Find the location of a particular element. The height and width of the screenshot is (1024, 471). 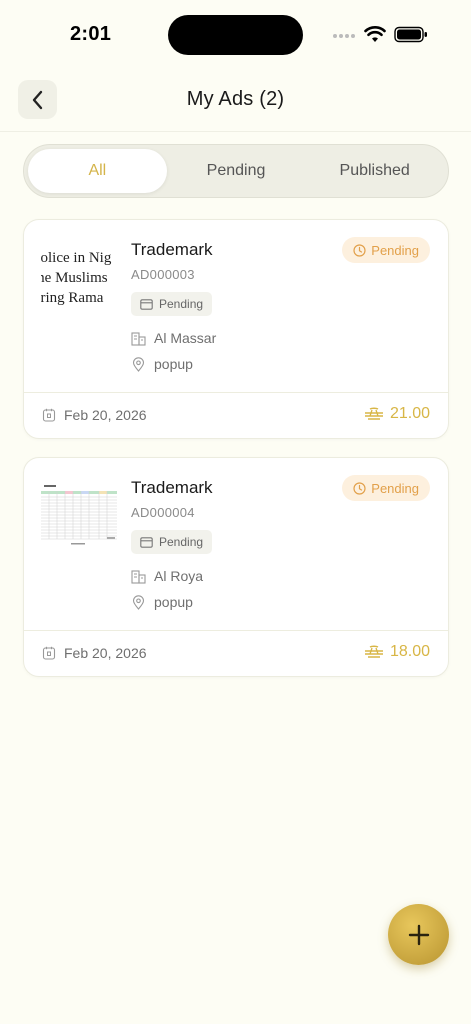

signal-icon is located at coordinates (344, 36).